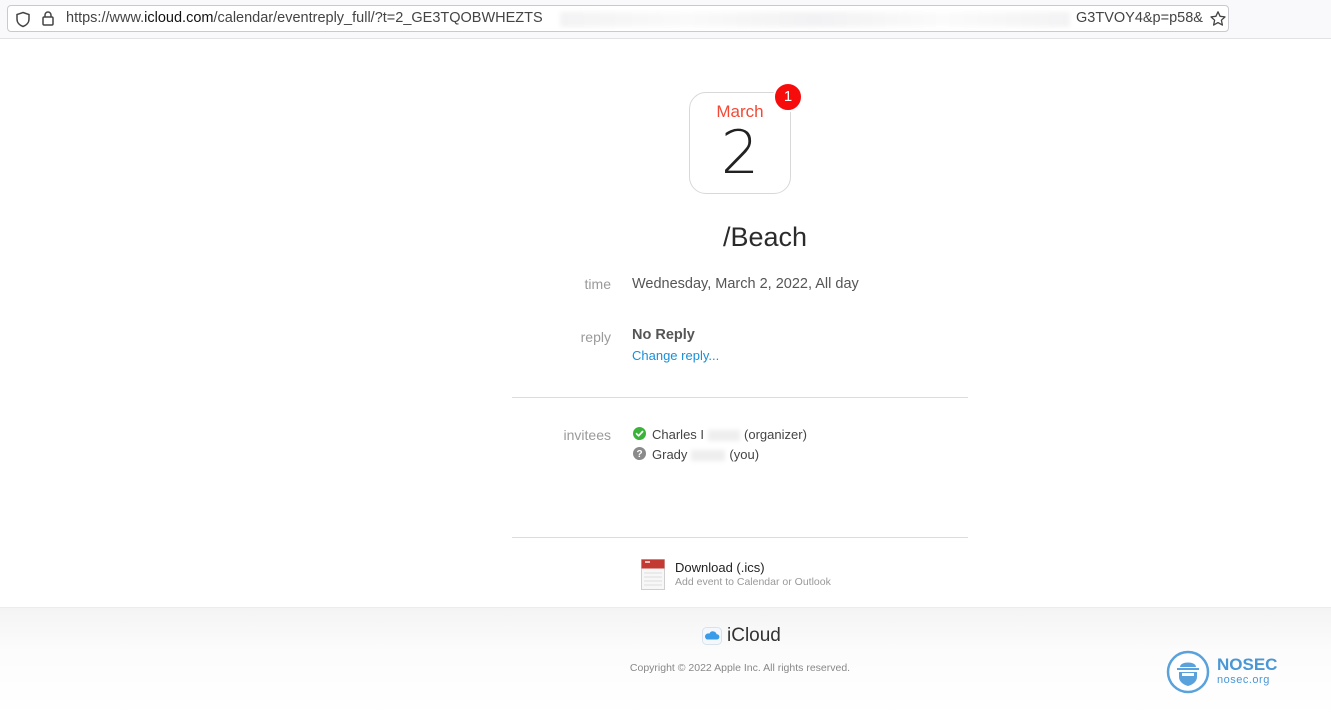 This screenshot has height=719, width=1331. What do you see at coordinates (597, 284) in the screenshot?
I see `time-label: time` at bounding box center [597, 284].